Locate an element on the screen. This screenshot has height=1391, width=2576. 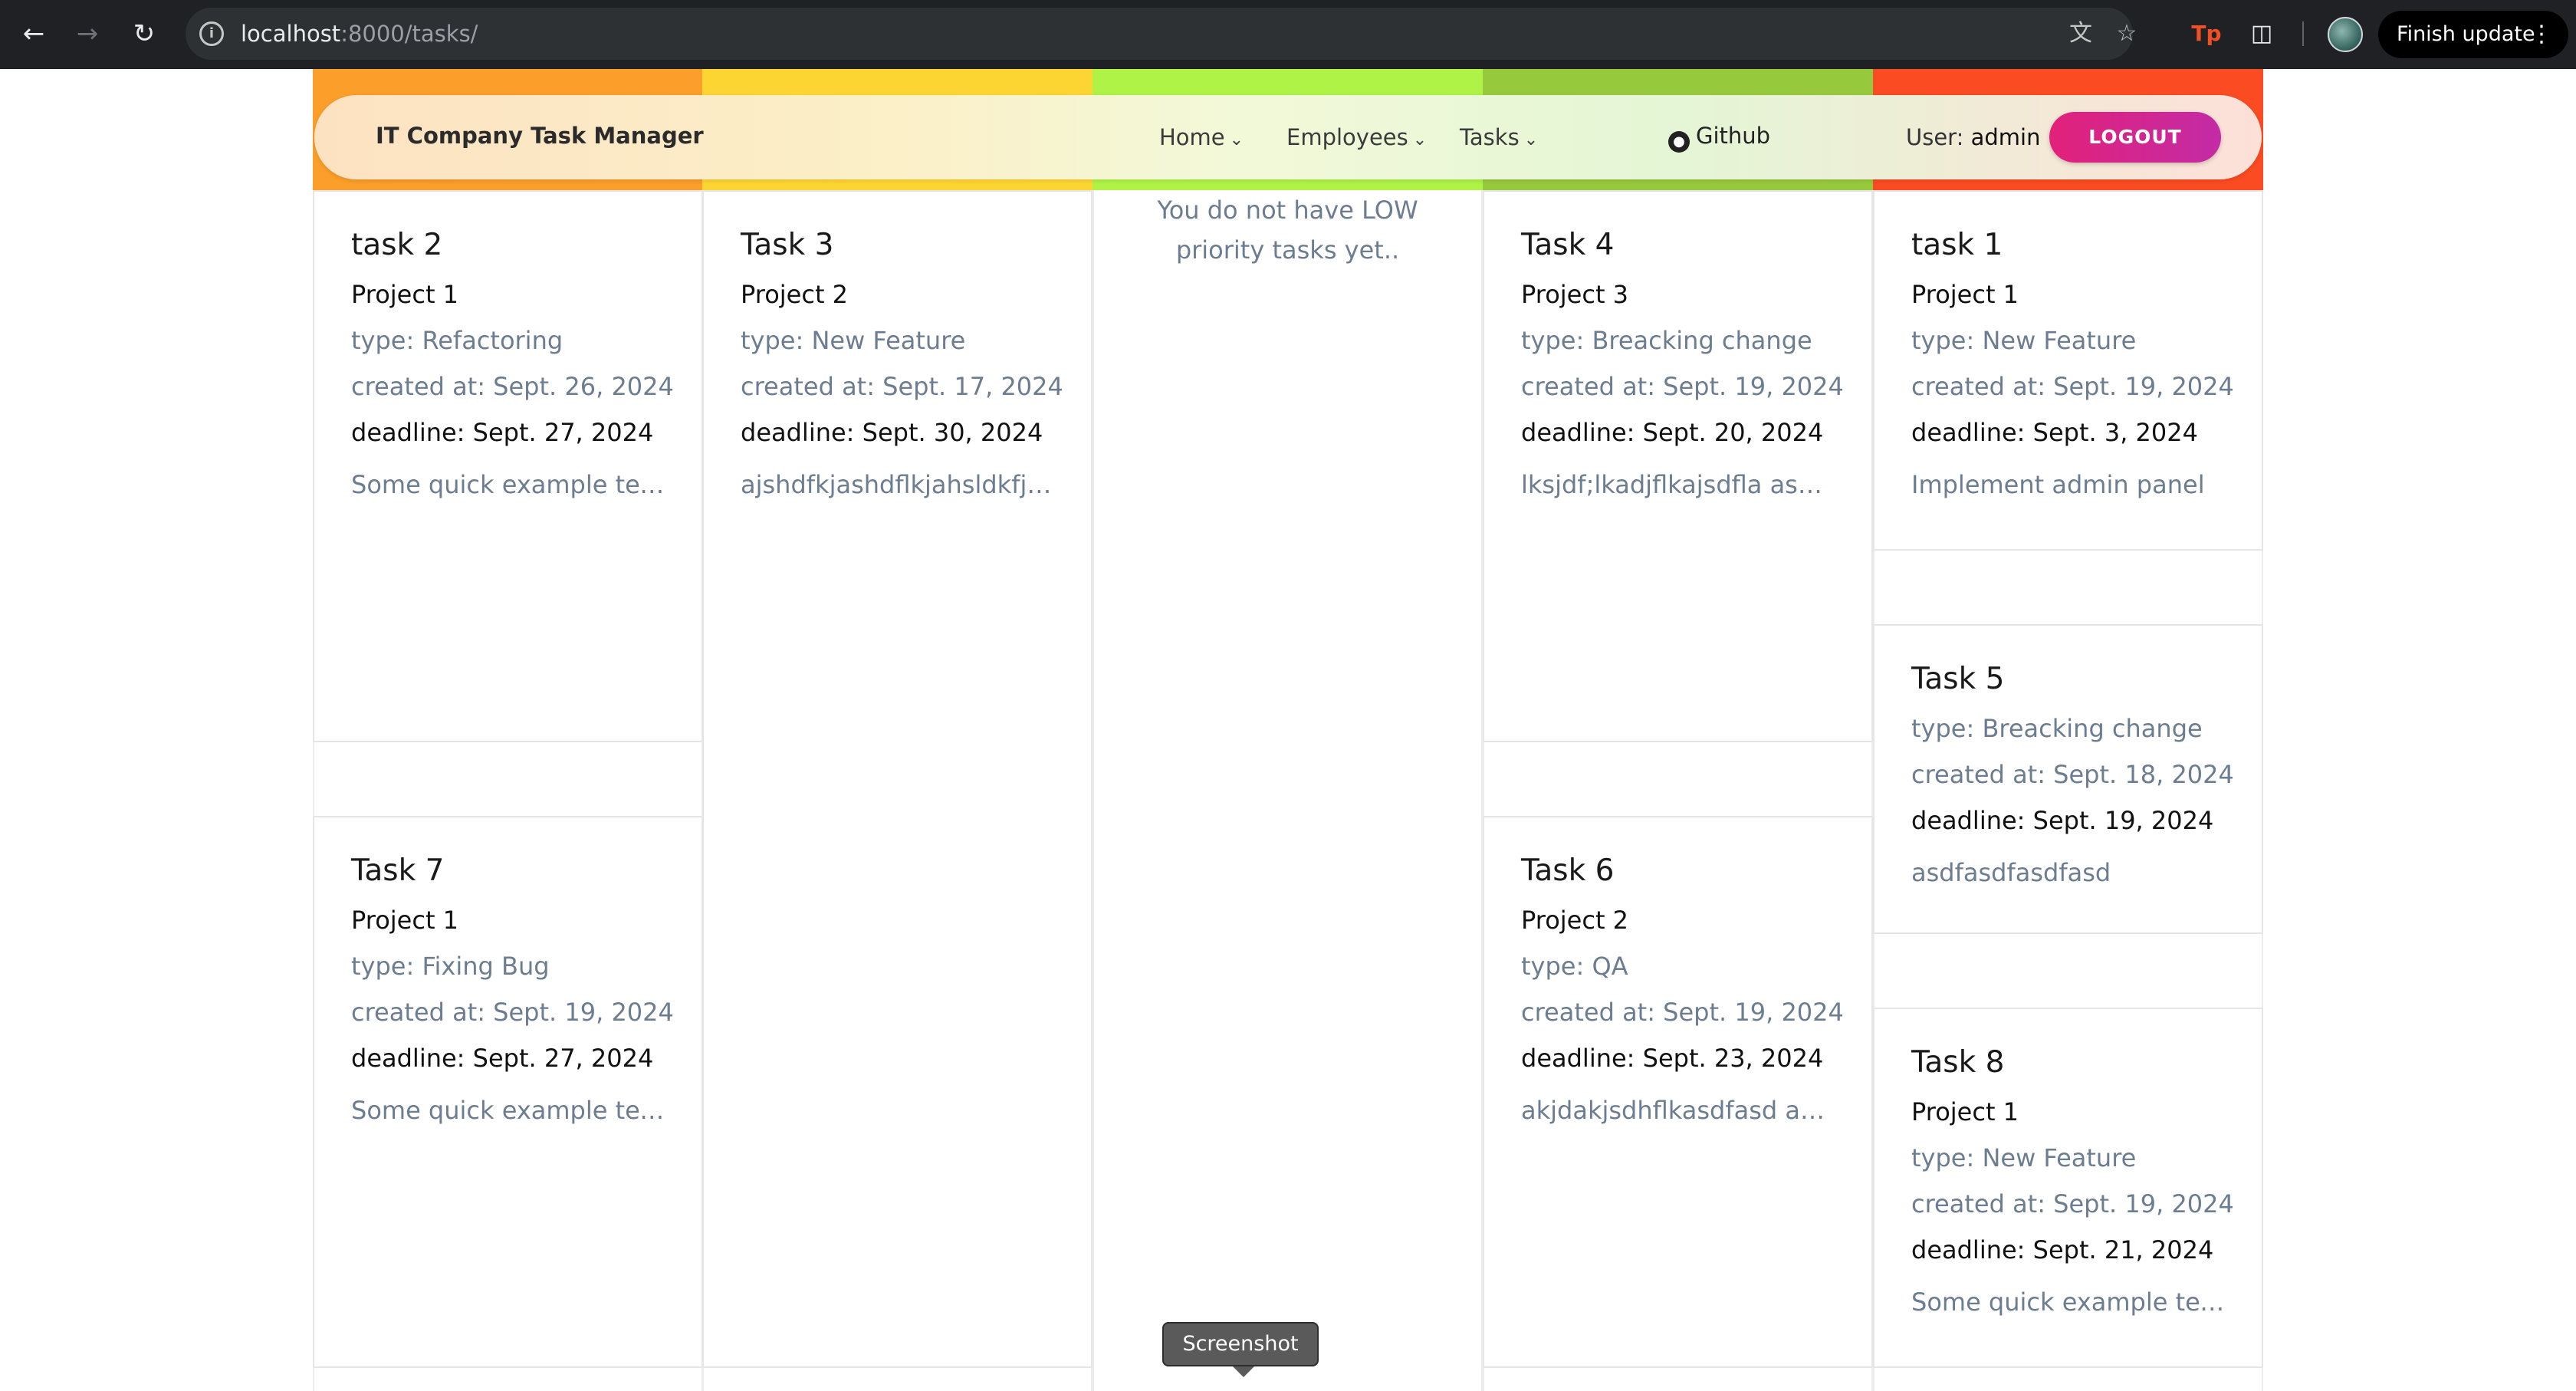
task-created: created at: Sept. 26, 2024 is located at coordinates (513, 386).